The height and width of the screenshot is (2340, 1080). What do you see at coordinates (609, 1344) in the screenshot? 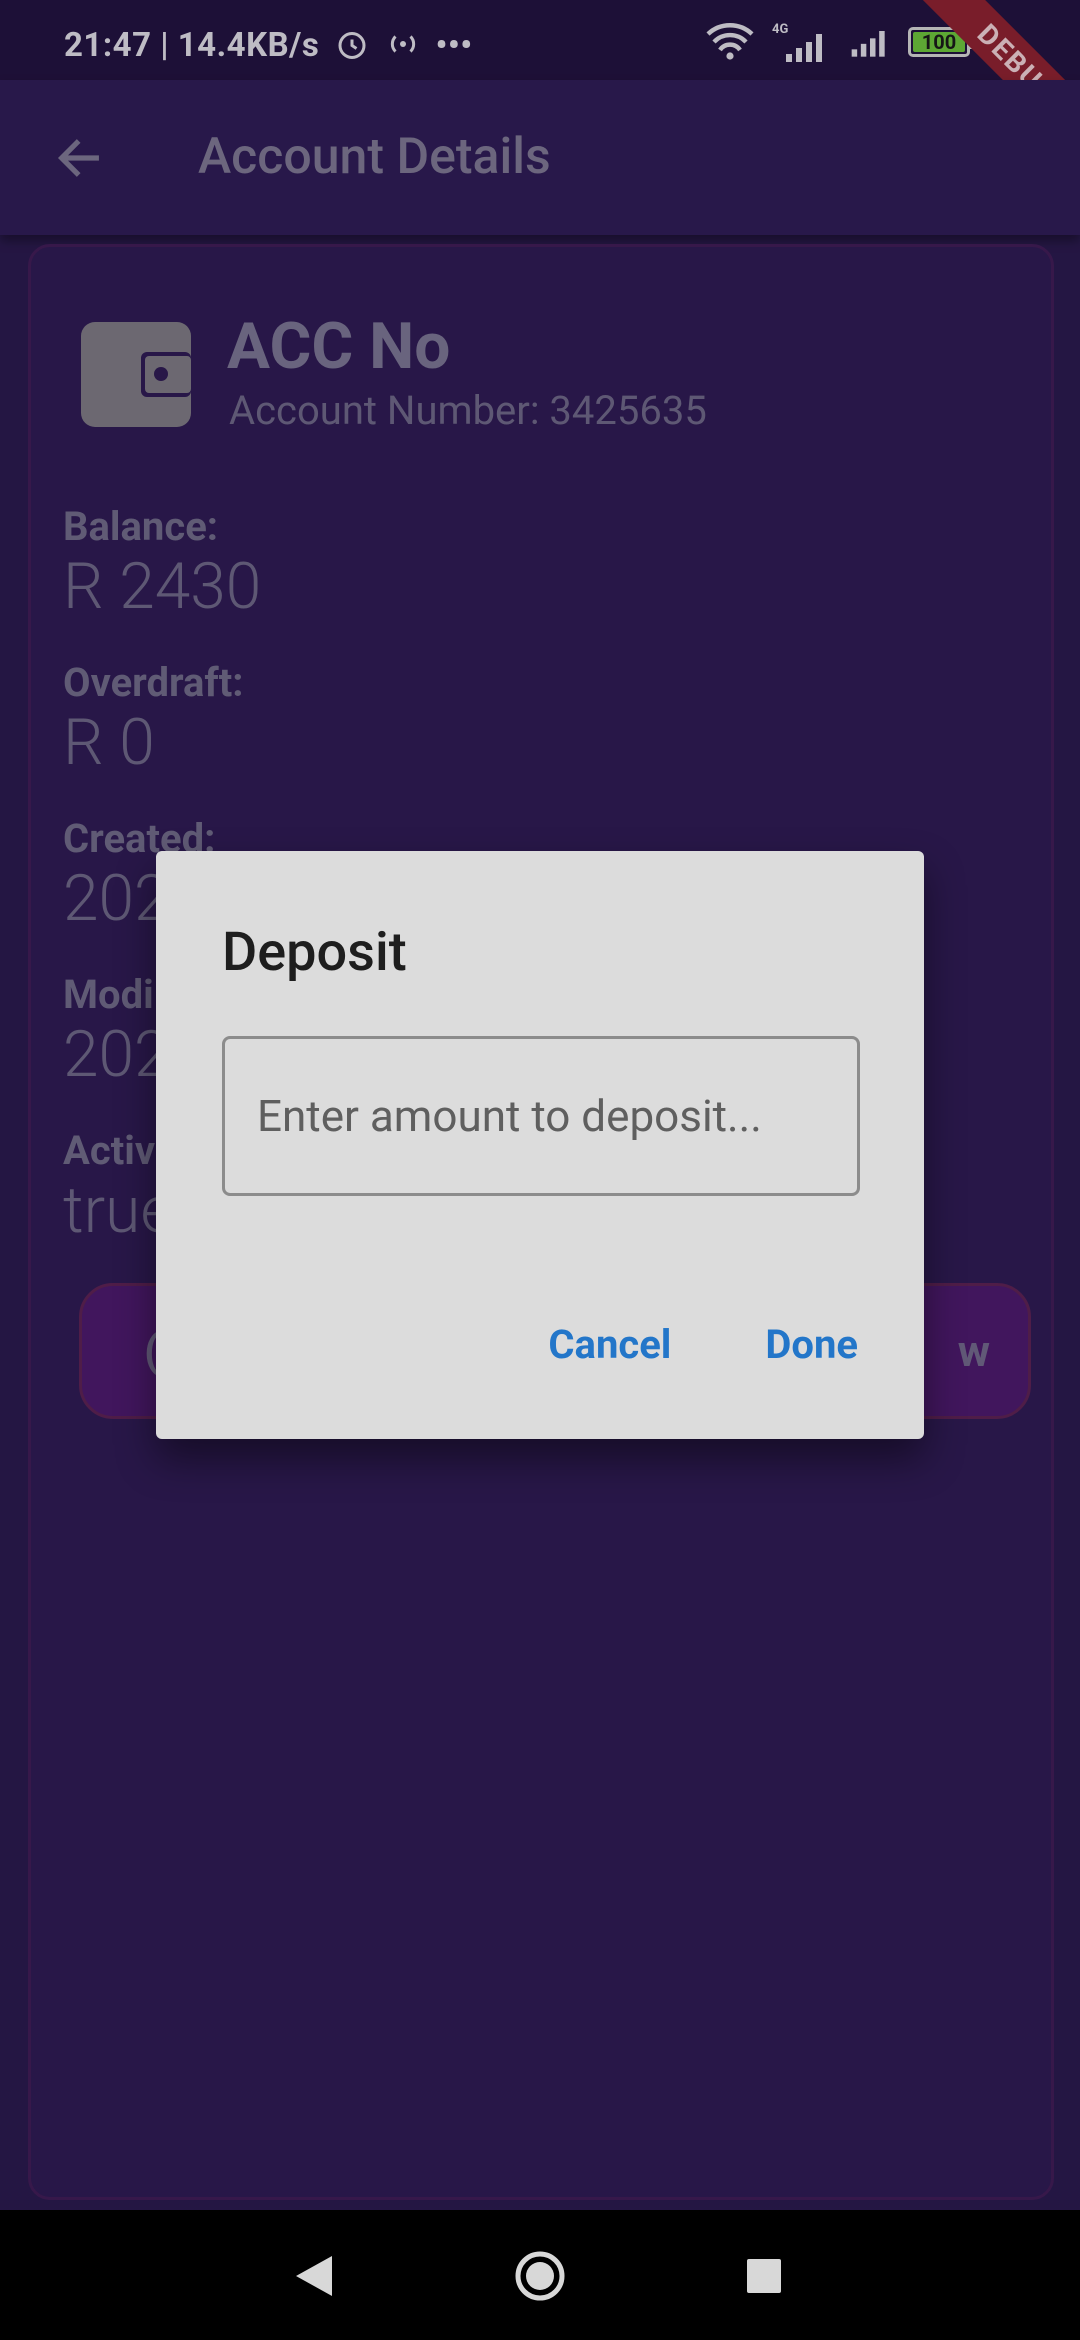
I see `cancel-button: Cancel` at bounding box center [609, 1344].